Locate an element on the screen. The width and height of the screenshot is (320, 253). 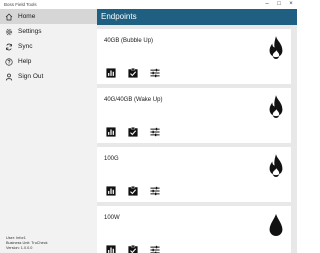
endpoint-name: 40GB (Bubble Up) is located at coordinates (129, 41).